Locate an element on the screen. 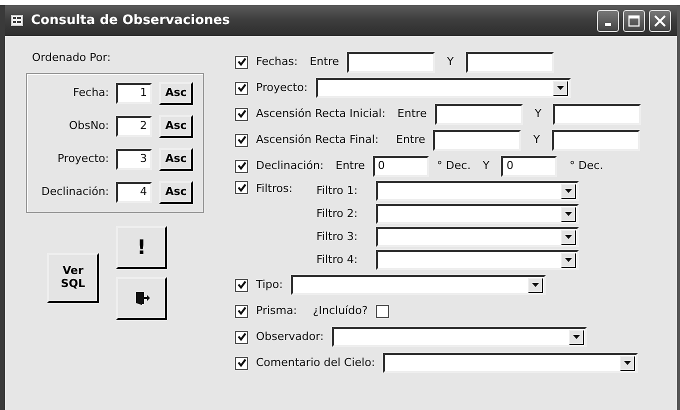 The height and width of the screenshot is (410, 680). order-field: 2 is located at coordinates (134, 126).